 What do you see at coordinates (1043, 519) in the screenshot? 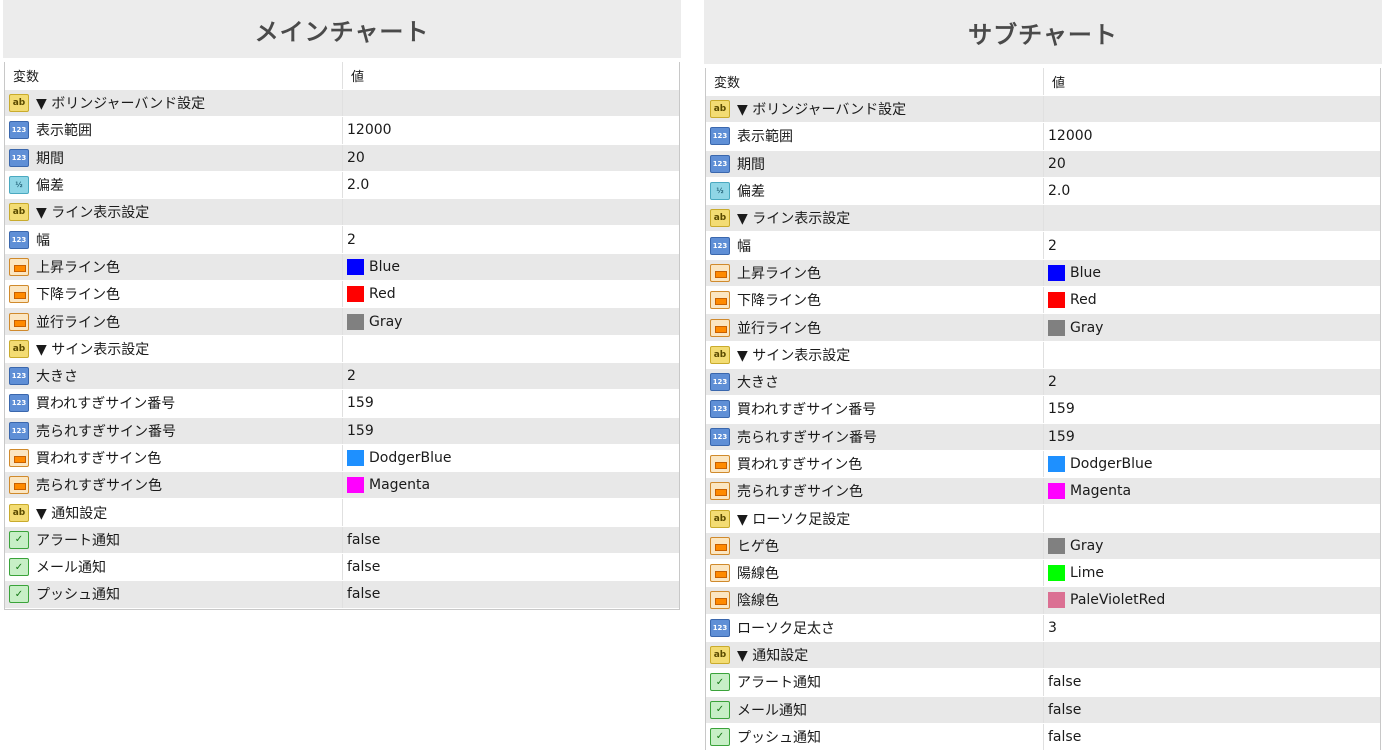
I see `section-row: ab ▼ ローソク足設定` at bounding box center [1043, 519].